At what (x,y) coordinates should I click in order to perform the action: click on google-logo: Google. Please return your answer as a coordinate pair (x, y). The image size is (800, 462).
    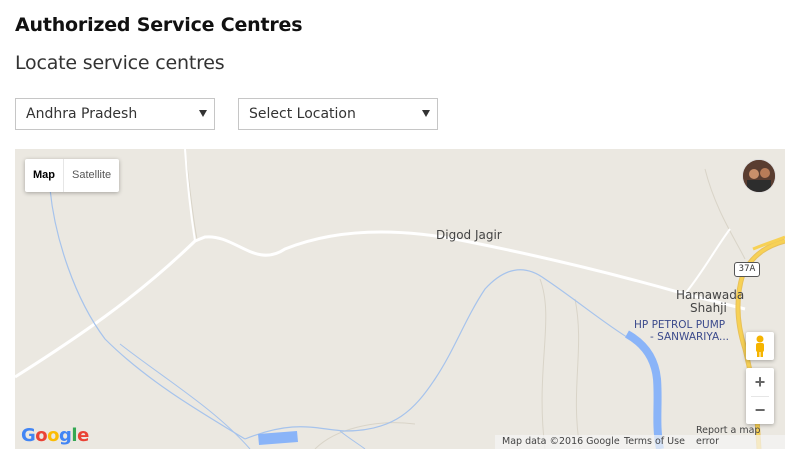
    Looking at the image, I should click on (55, 435).